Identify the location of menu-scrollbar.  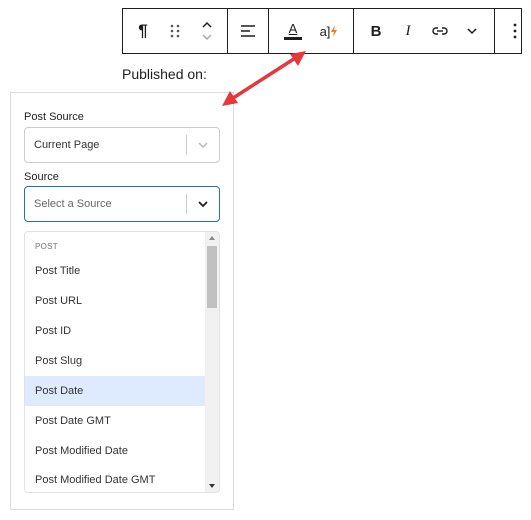
(212, 362).